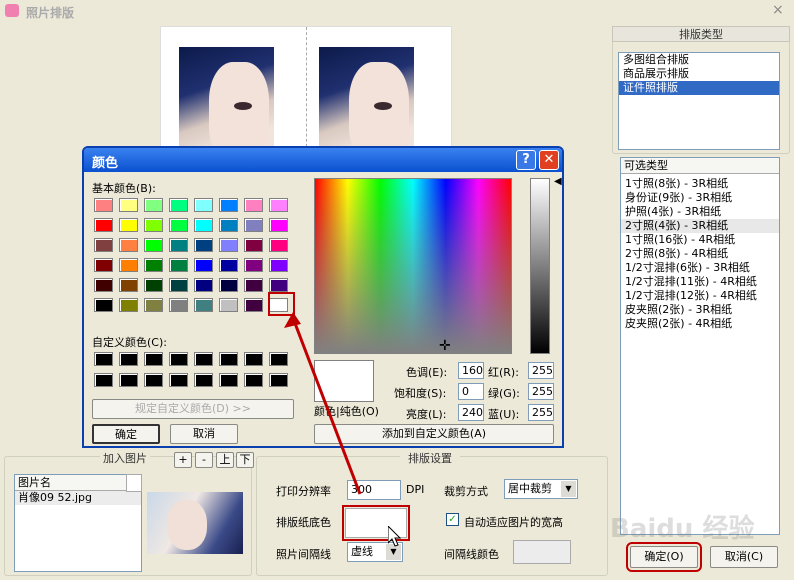 This screenshot has height=580, width=794. Describe the element at coordinates (395, 536) in the screenshot. I see `mouse-cursor-icon` at that location.